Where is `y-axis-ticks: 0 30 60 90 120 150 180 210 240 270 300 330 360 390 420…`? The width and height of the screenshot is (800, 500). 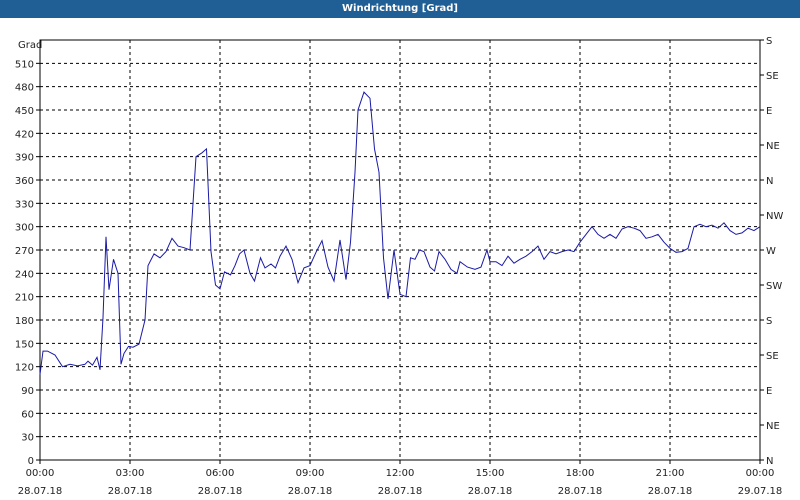 y-axis-ticks: 0 30 60 90 120 150 180 210 240 270 300 330 360 390 420… is located at coordinates (27, 263).